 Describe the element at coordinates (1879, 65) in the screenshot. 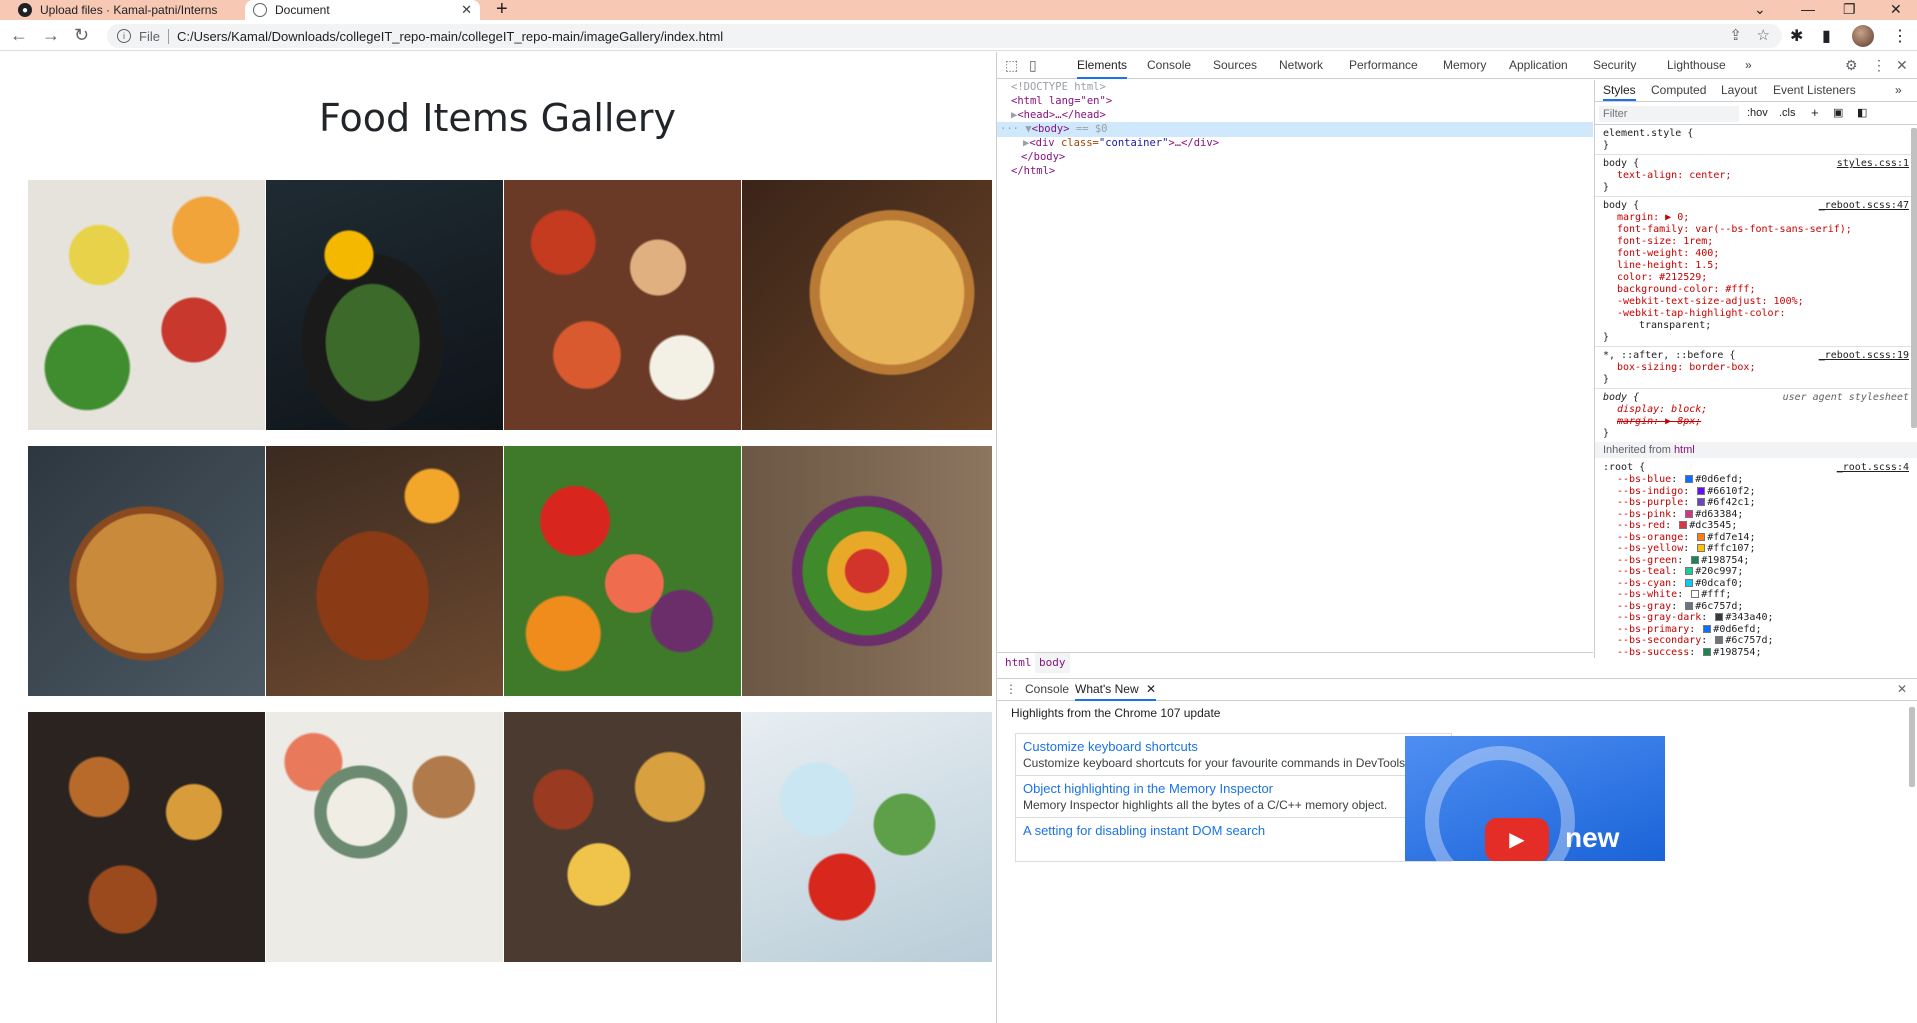

I see `devtools-menu-icon: ⋮` at that location.